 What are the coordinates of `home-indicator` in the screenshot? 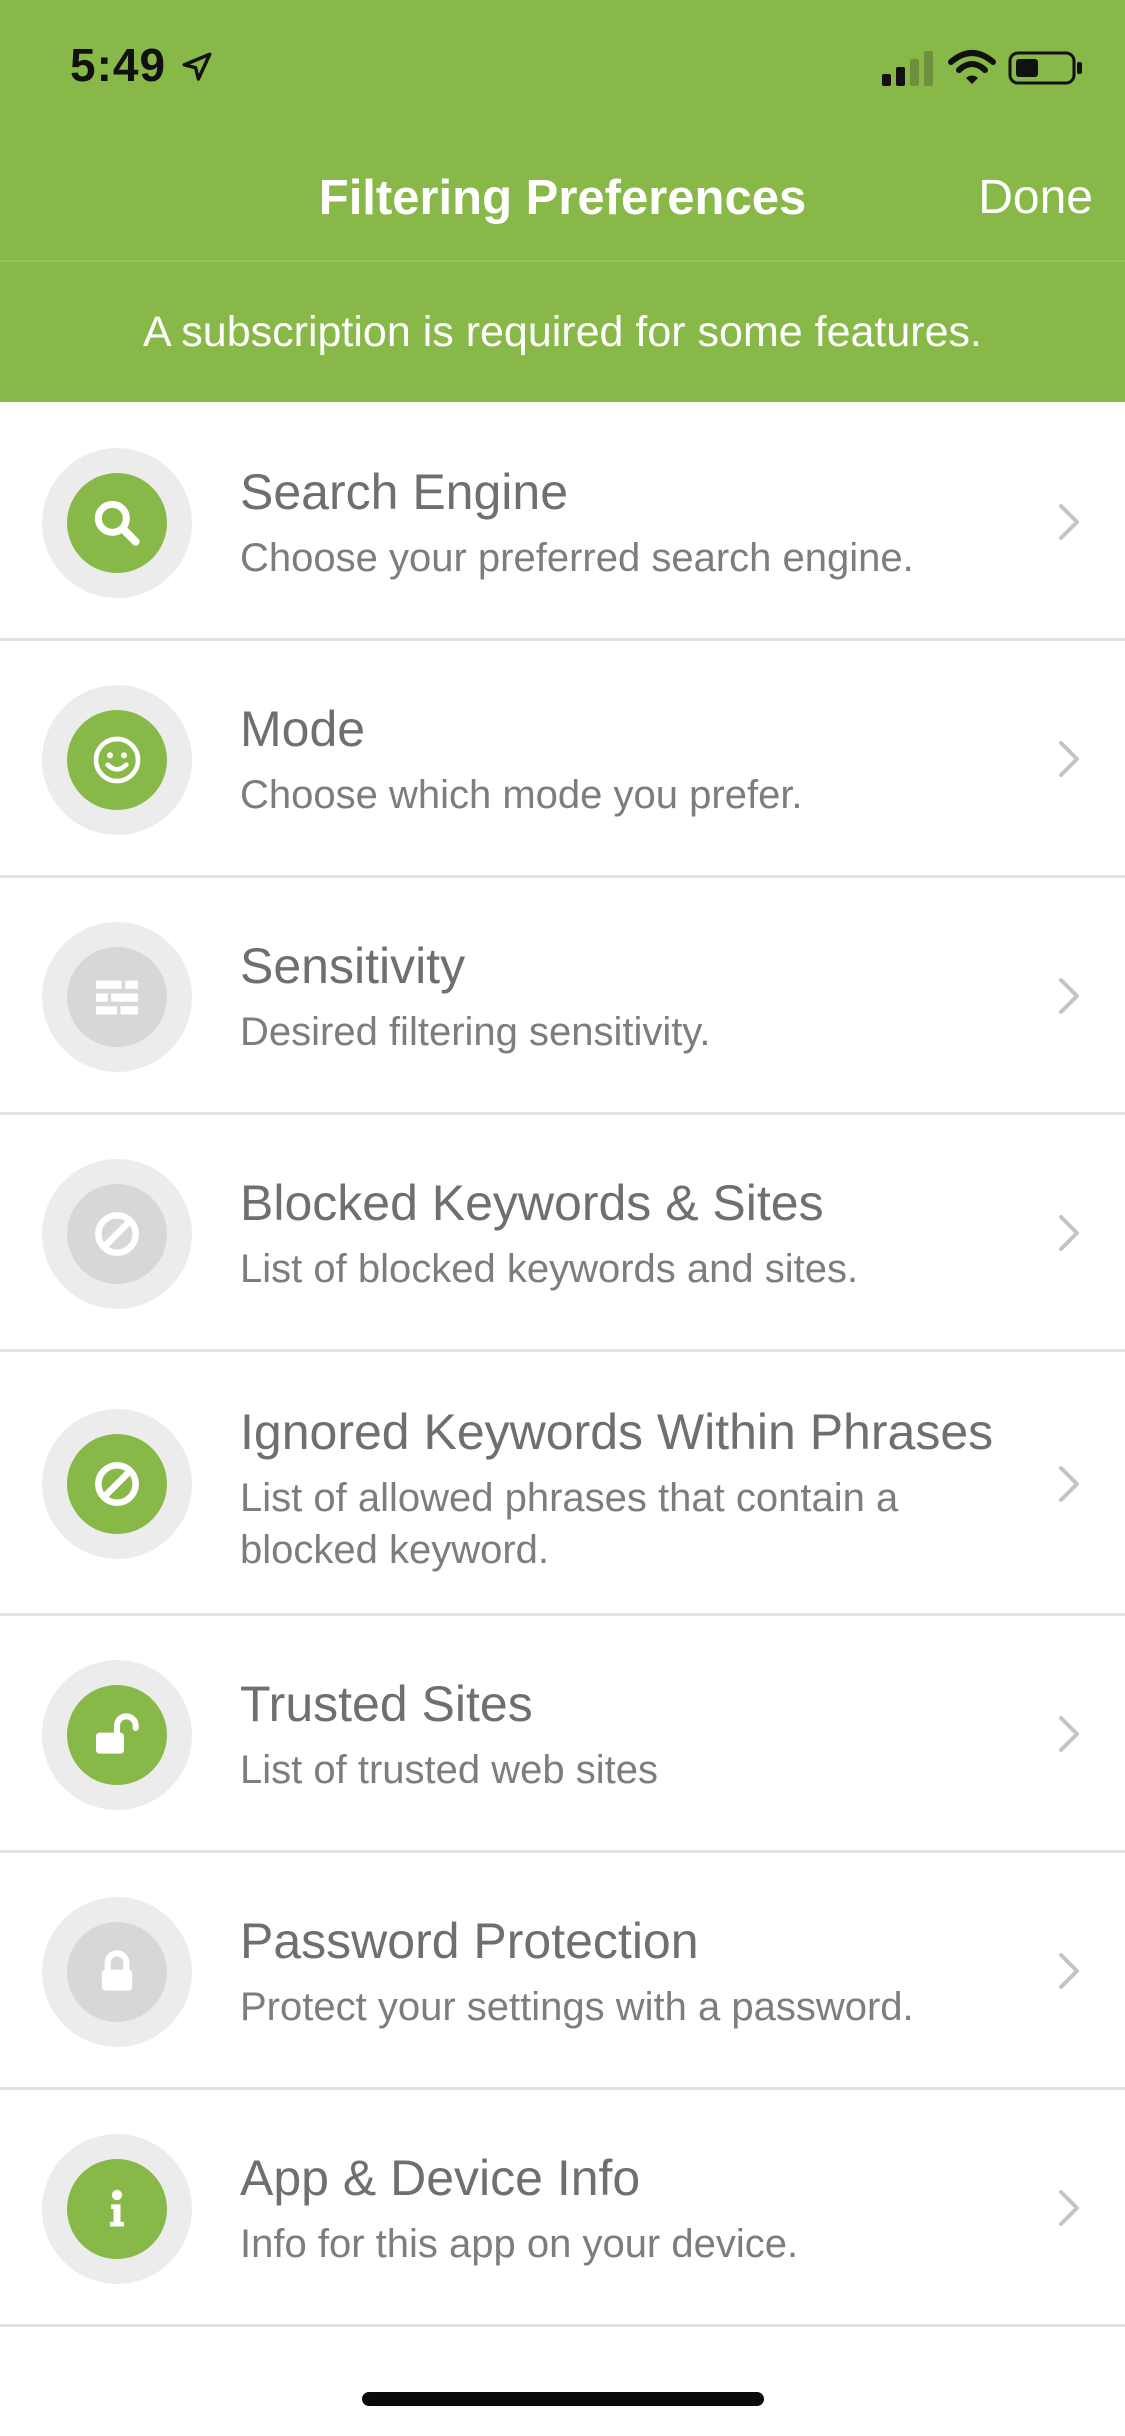 It's located at (563, 2399).